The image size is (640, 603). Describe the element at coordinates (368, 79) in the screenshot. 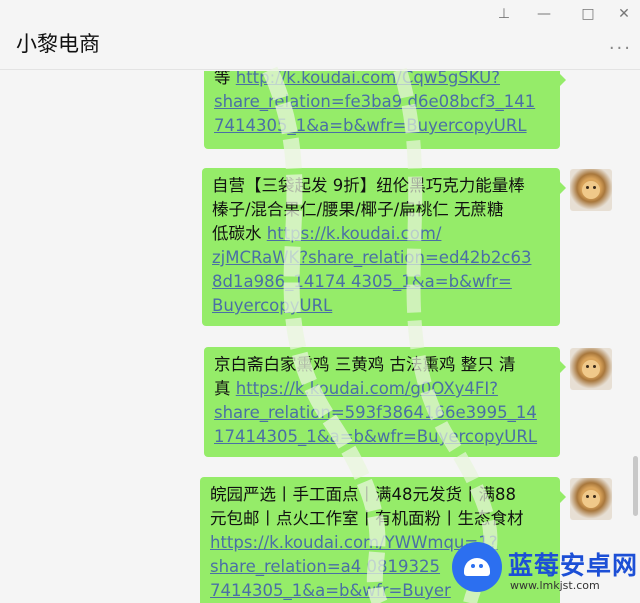

I see `message-link: http://k.koudai.com/Cqw5gSKU?` at that location.